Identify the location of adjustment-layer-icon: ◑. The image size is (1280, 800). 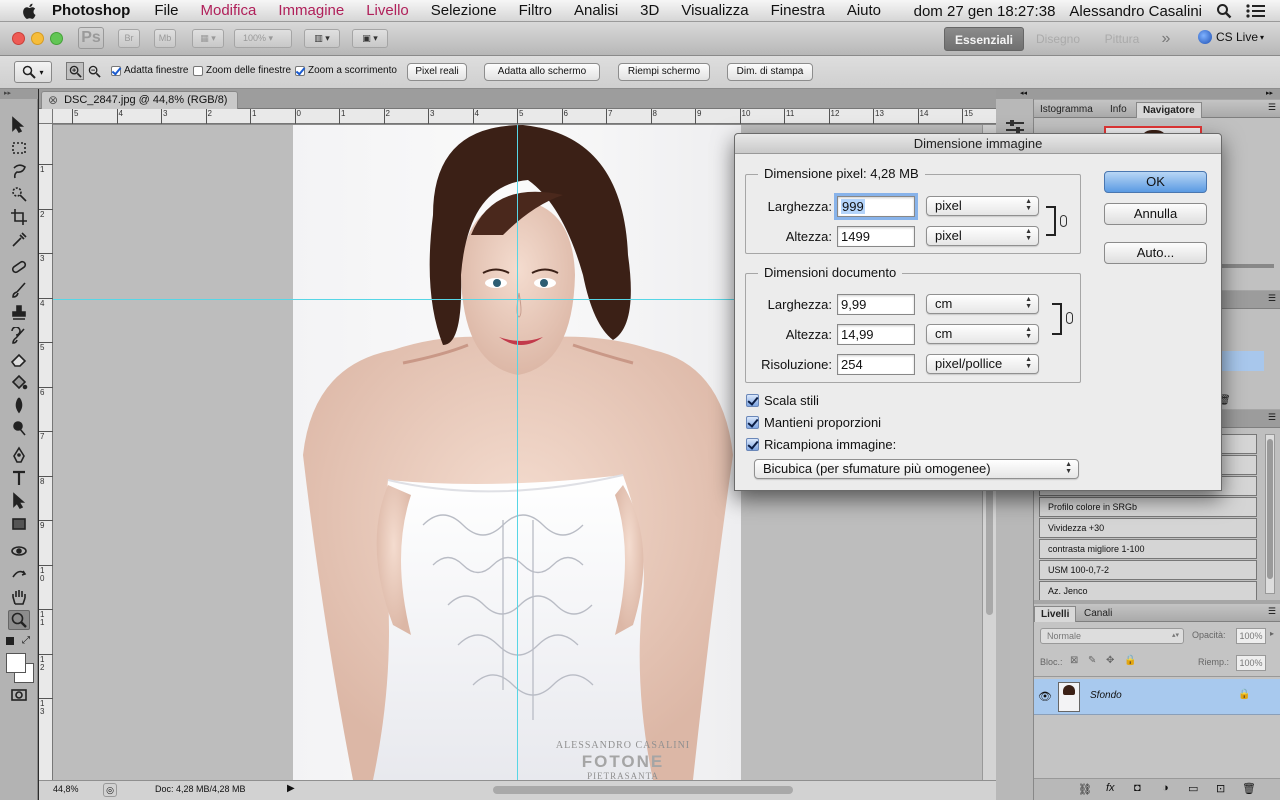
(1165, 788).